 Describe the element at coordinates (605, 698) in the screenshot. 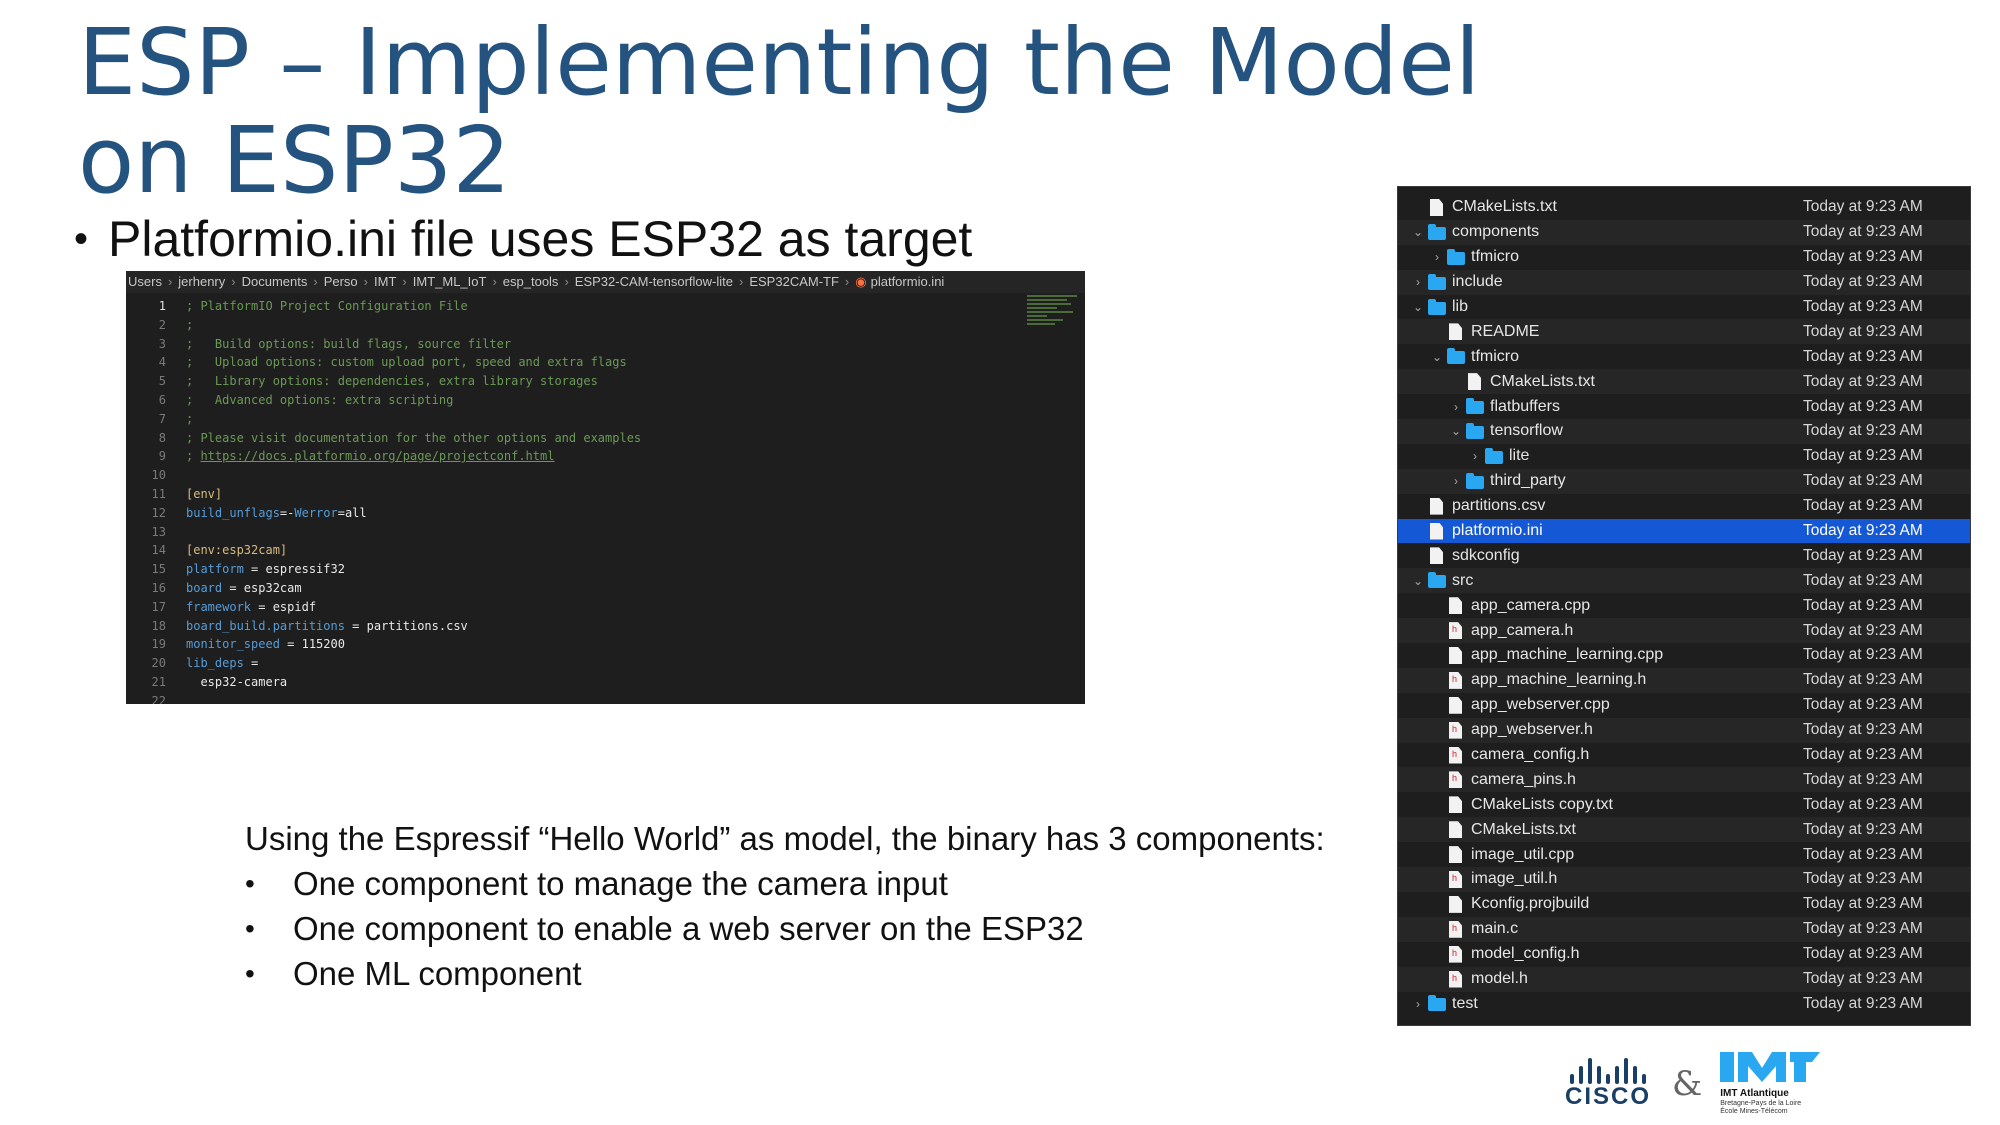

I see `code-line: 22` at that location.